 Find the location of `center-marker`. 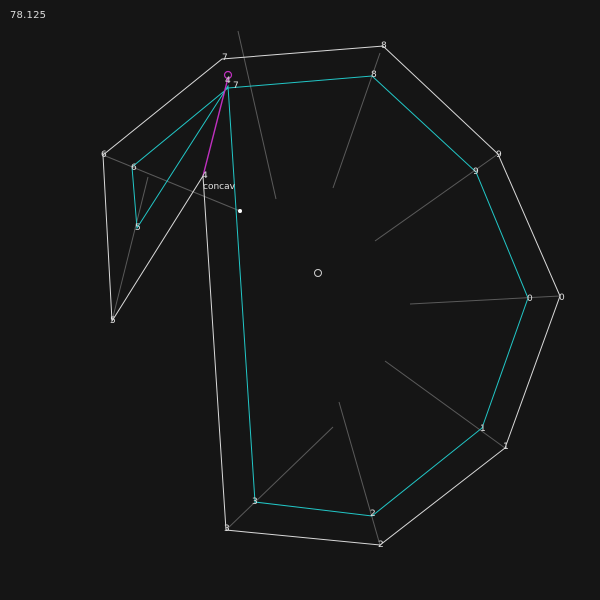

center-marker is located at coordinates (318, 273).